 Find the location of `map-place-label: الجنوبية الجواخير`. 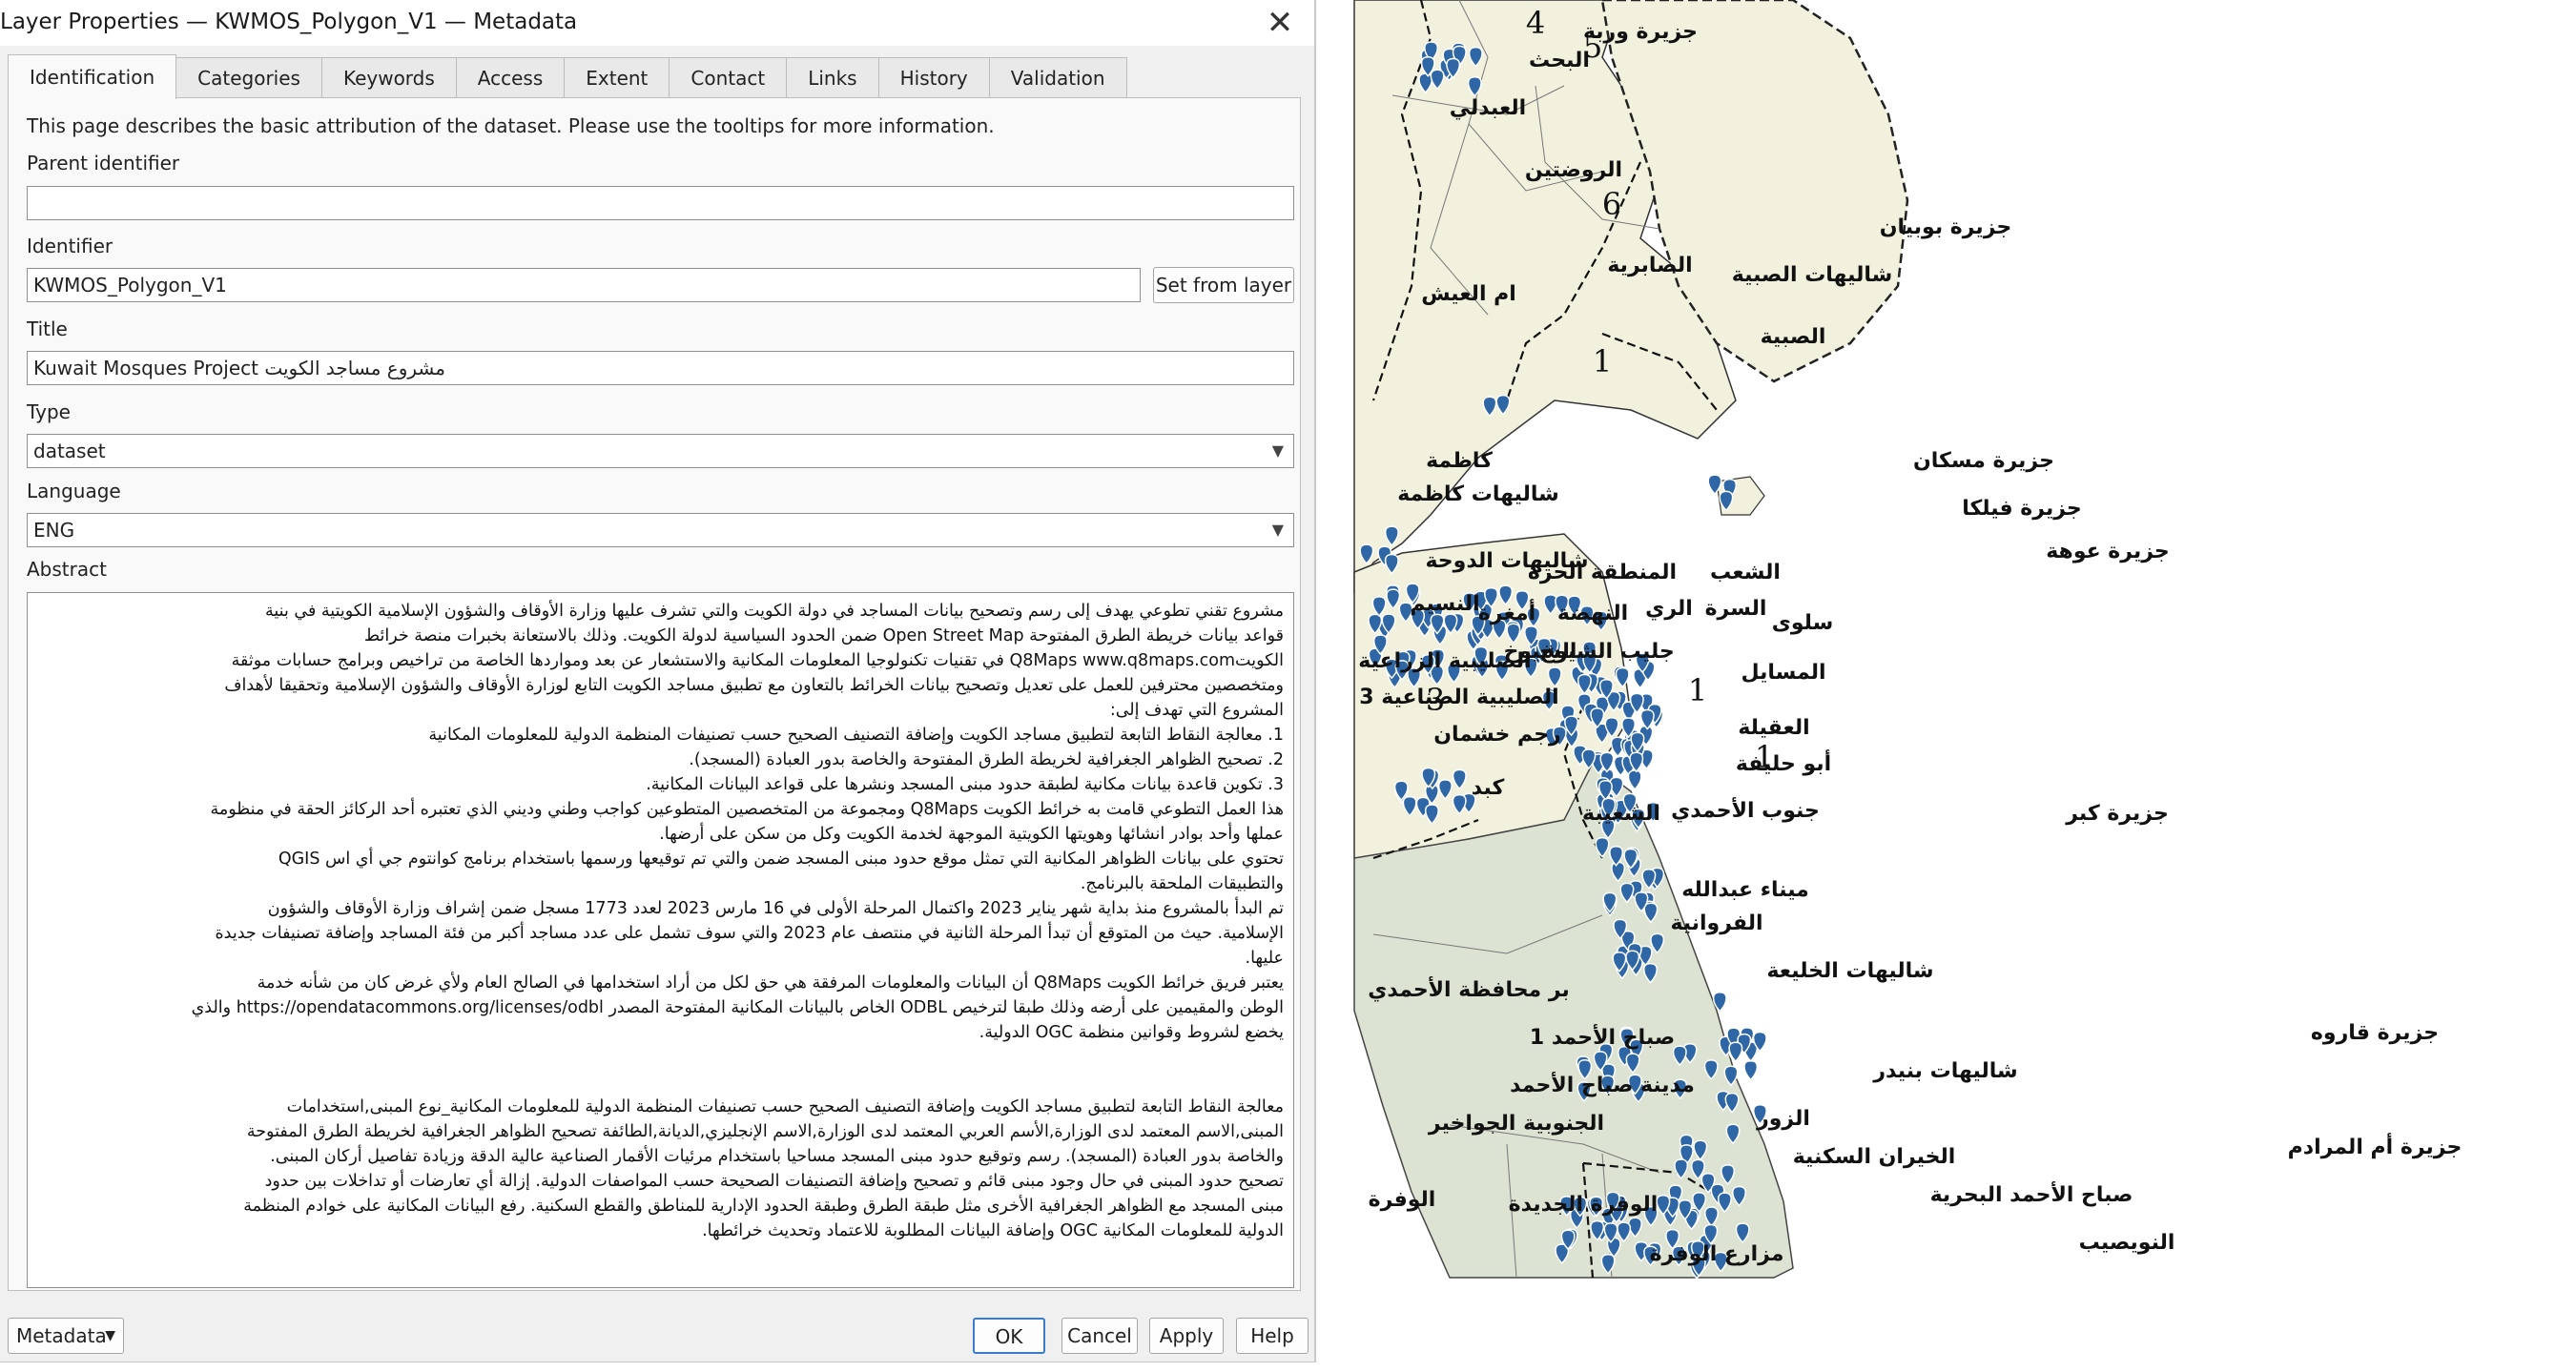

map-place-label: الجنوبية الجواخير is located at coordinates (1516, 1124).